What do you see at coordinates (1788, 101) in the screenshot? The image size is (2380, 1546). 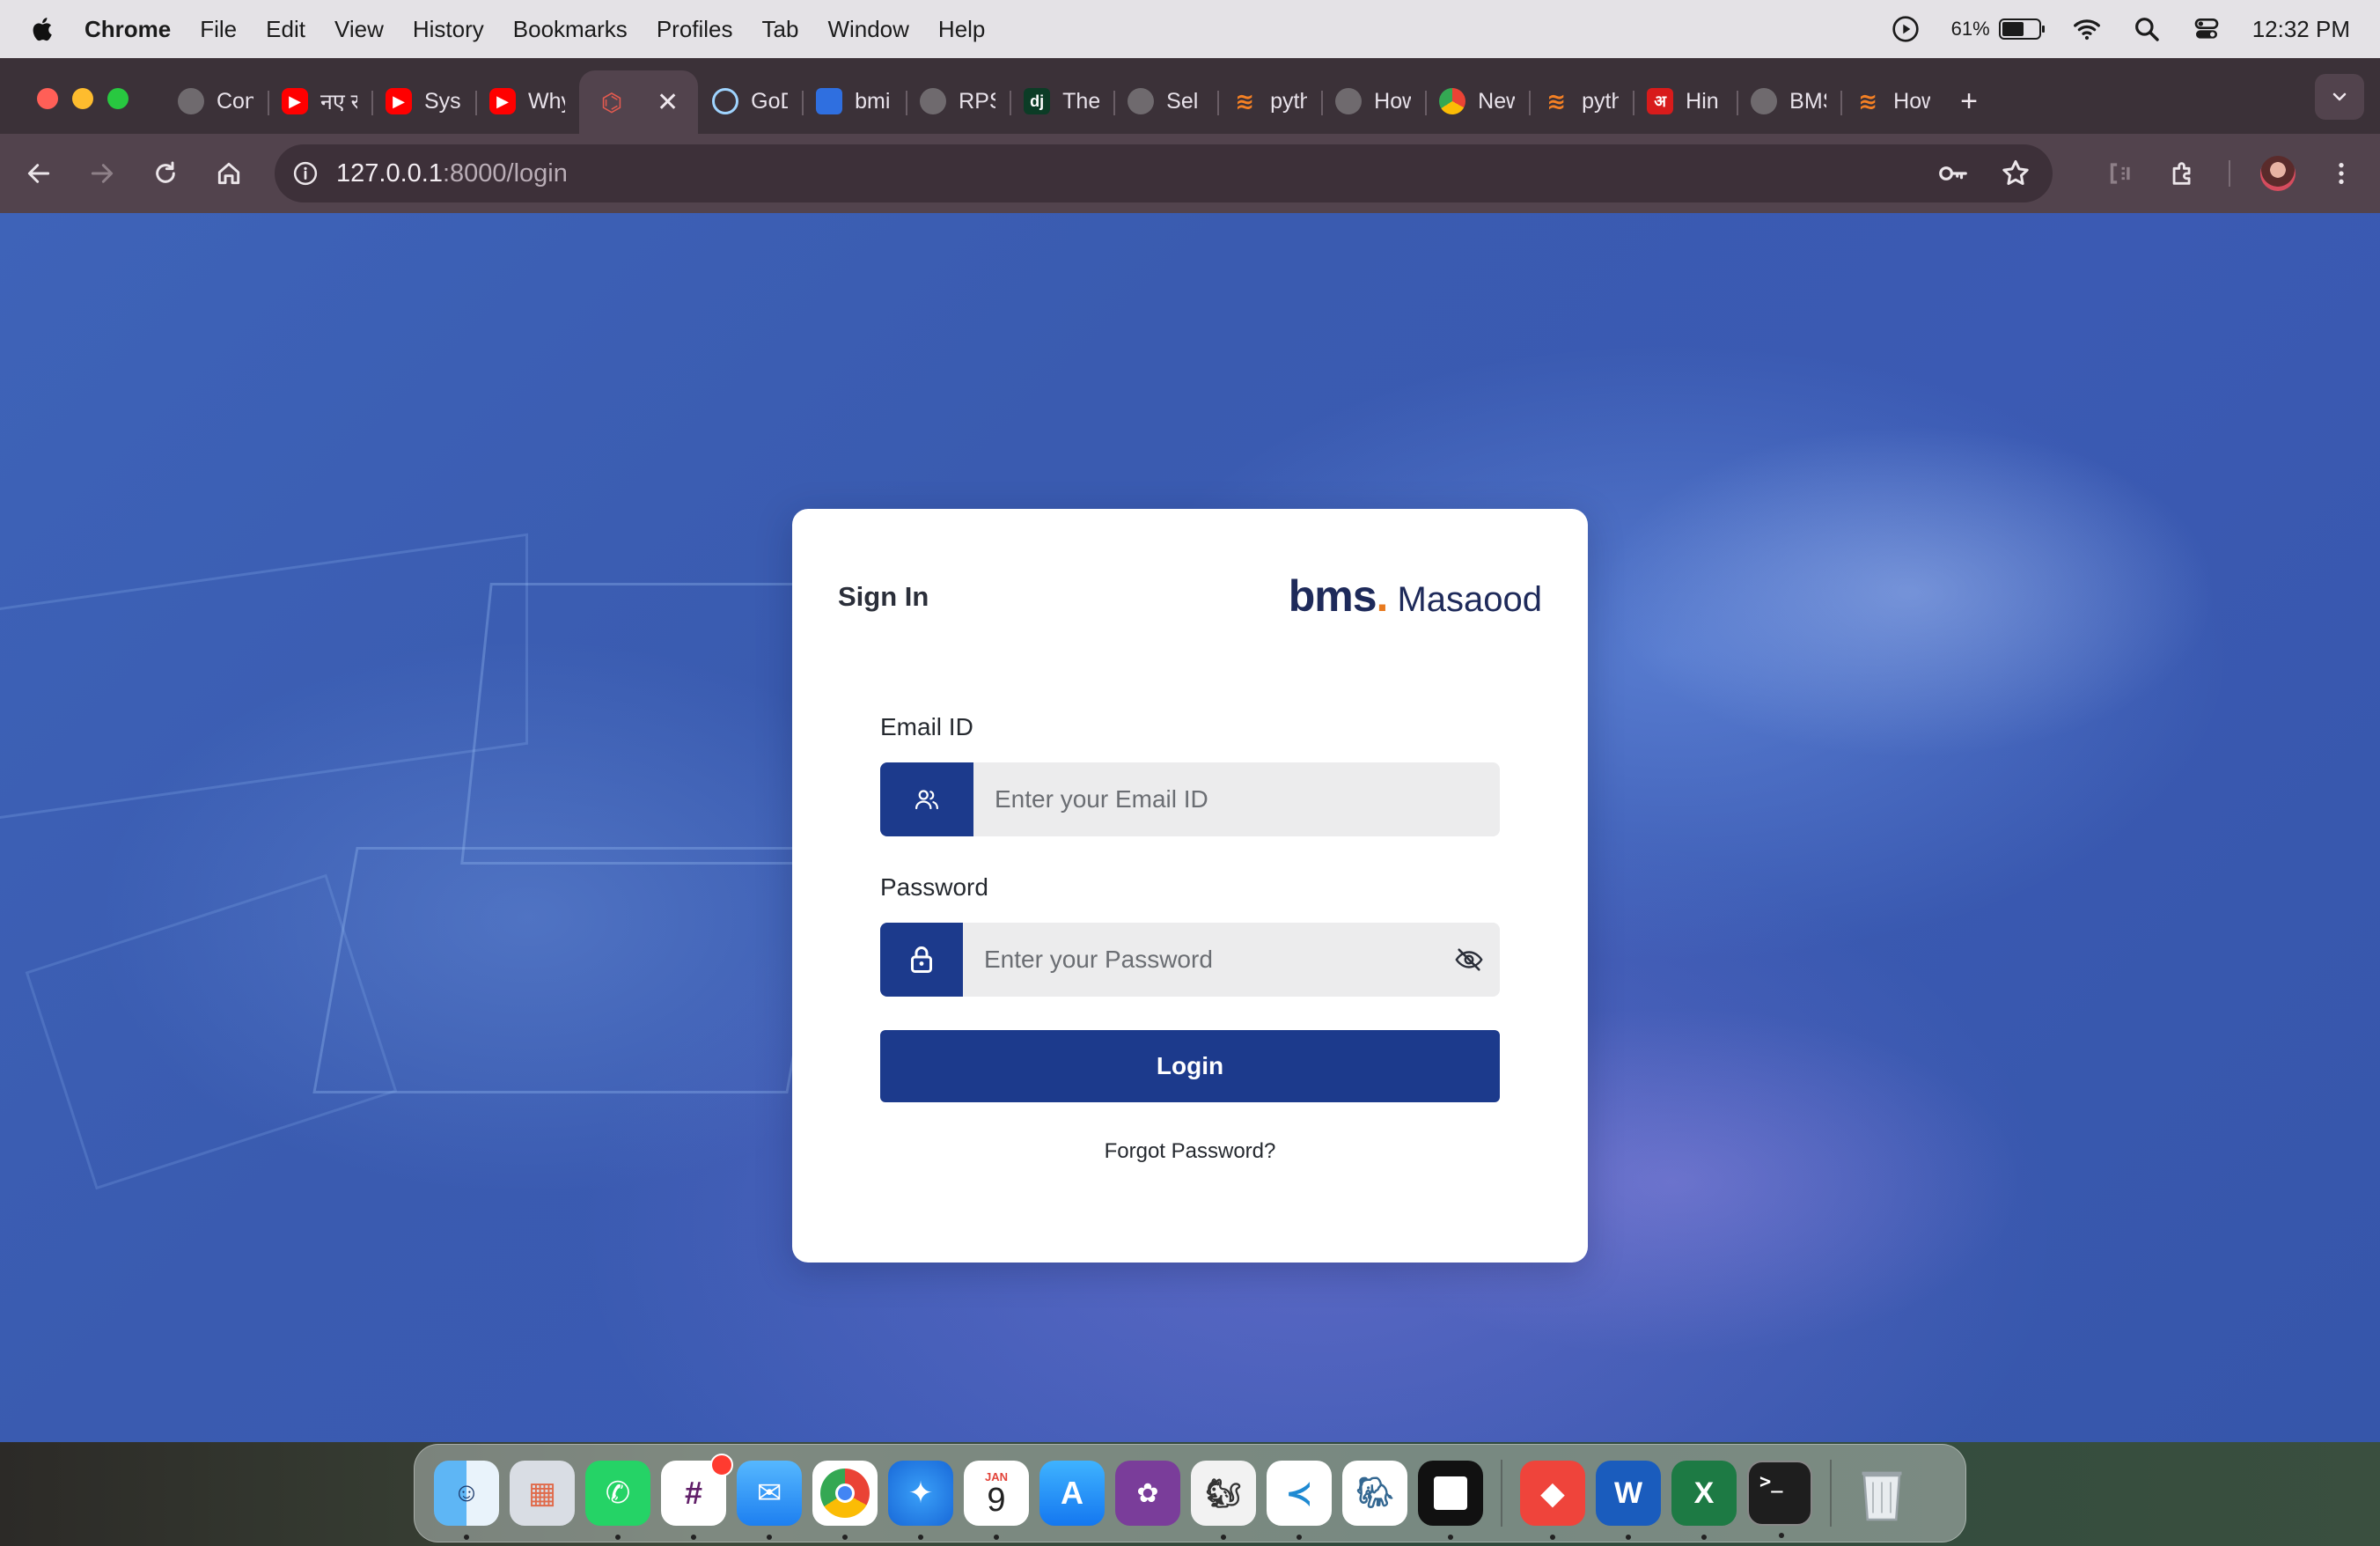 I see `browser-tab: BMS` at bounding box center [1788, 101].